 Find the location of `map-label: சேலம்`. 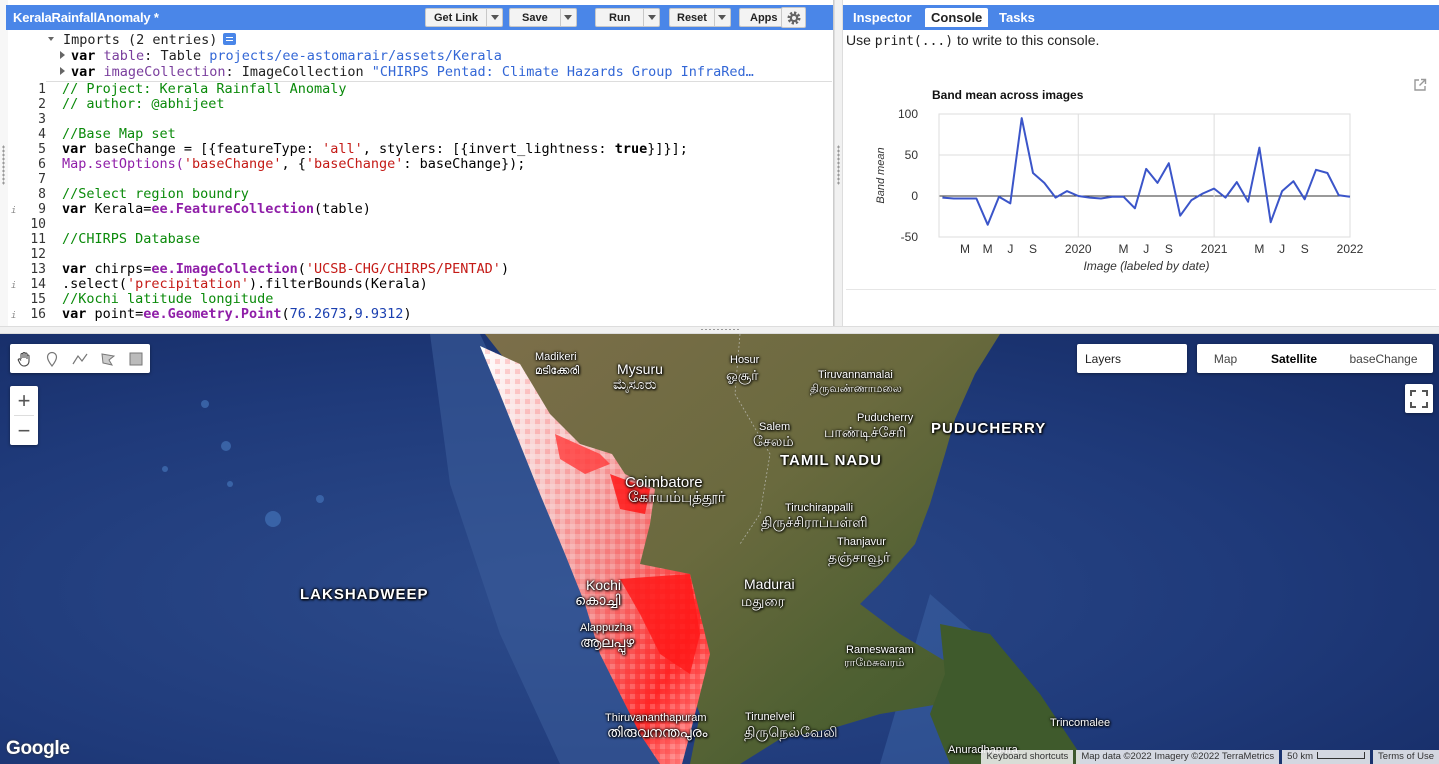

map-label: சேலம் is located at coordinates (773, 441).